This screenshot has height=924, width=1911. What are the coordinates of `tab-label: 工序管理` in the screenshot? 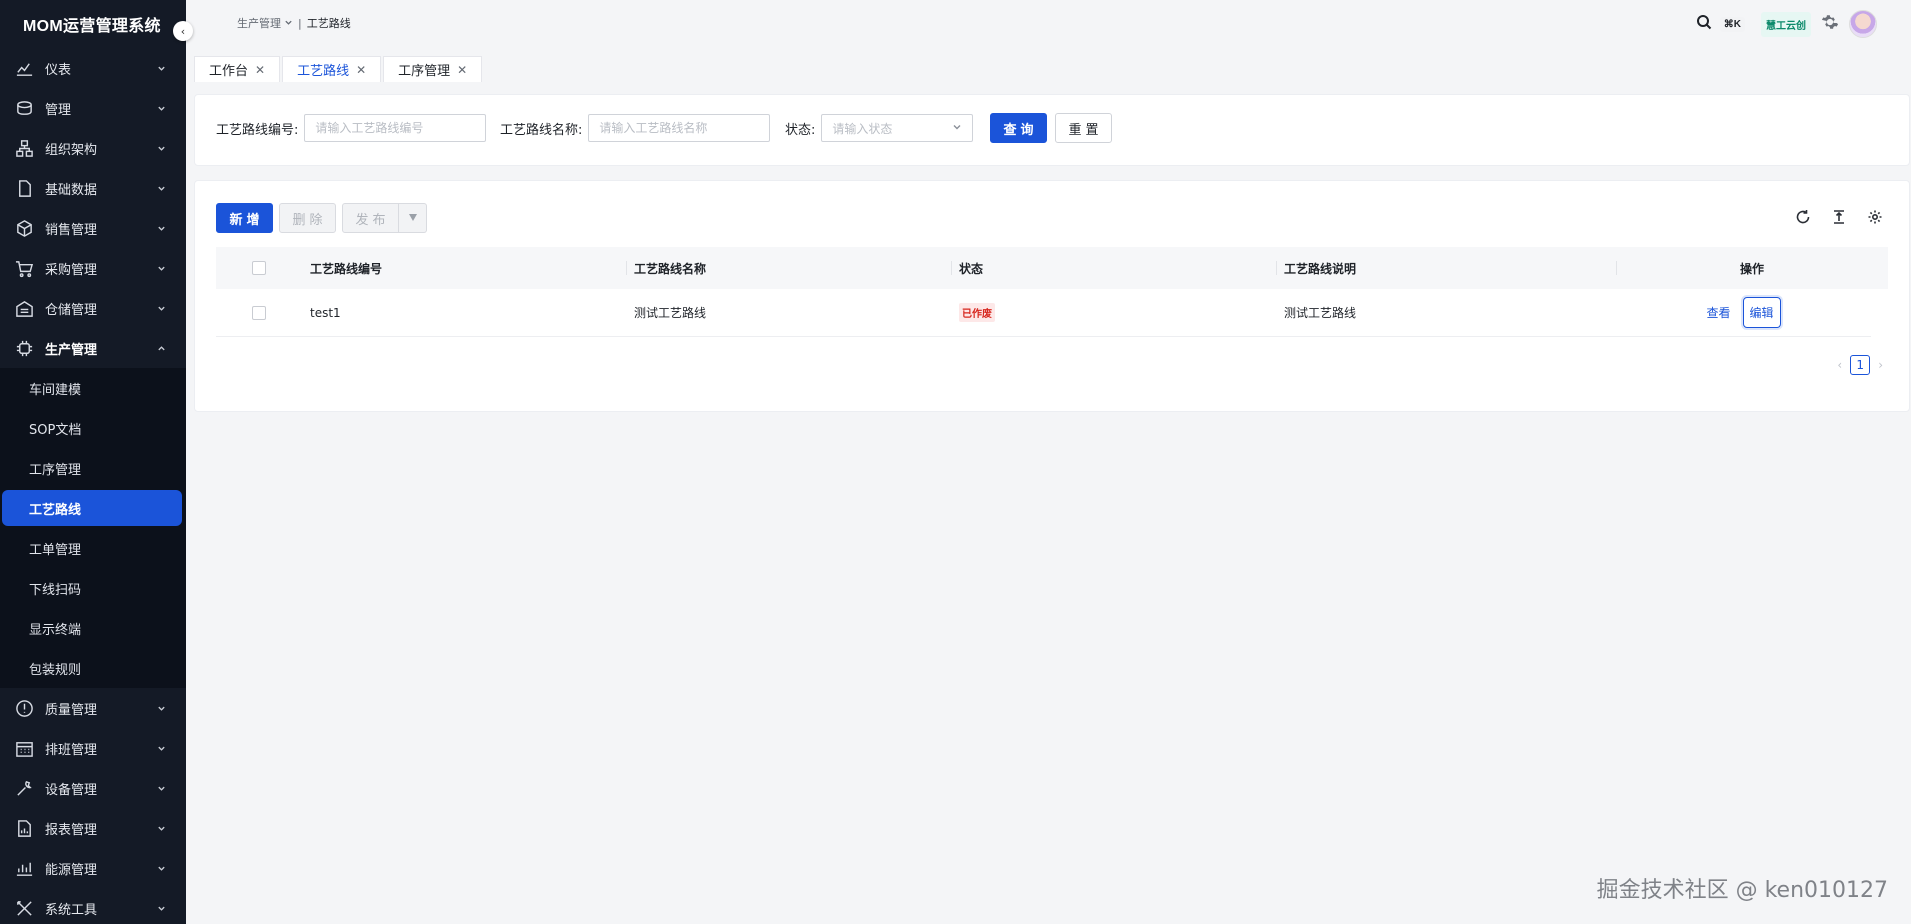 It's located at (424, 71).